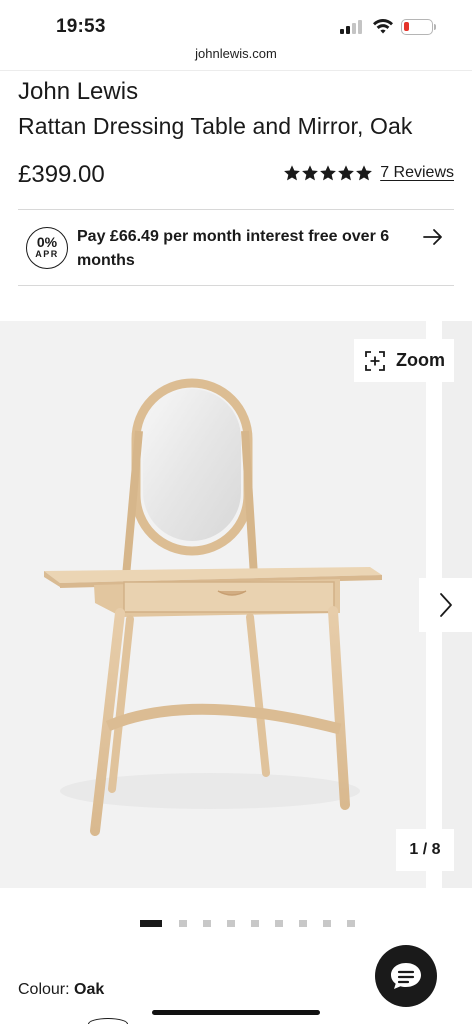  Describe the element at coordinates (47, 254) in the screenshot. I see `apr-badge-label: APR` at that location.